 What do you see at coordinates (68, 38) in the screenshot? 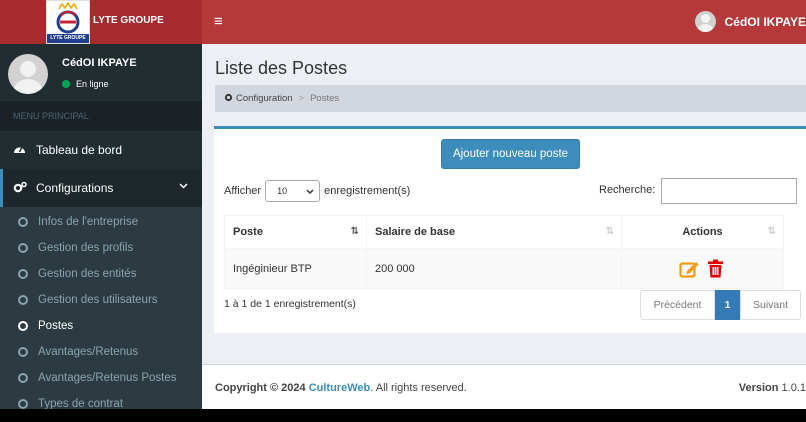
I see `logo-caption: LYTE GROUPE` at bounding box center [68, 38].